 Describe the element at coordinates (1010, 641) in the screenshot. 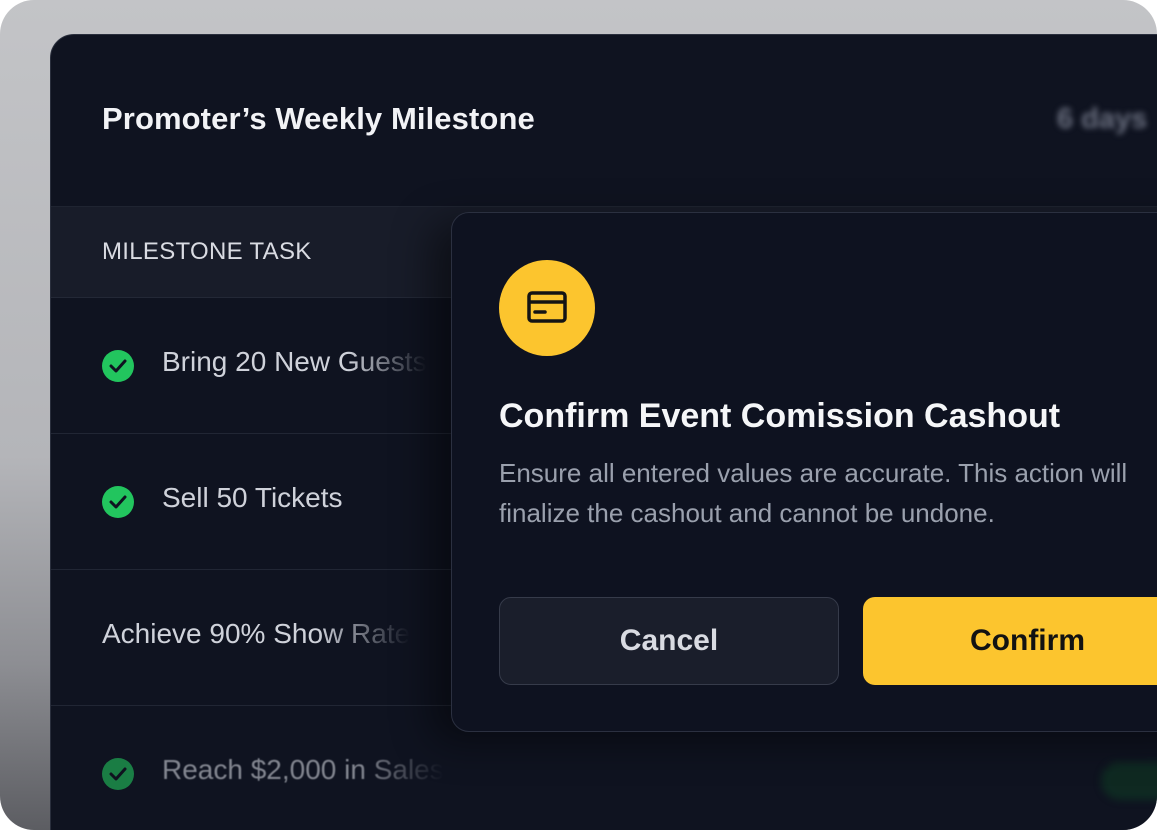

I see `confirm-button: Confirm` at that location.